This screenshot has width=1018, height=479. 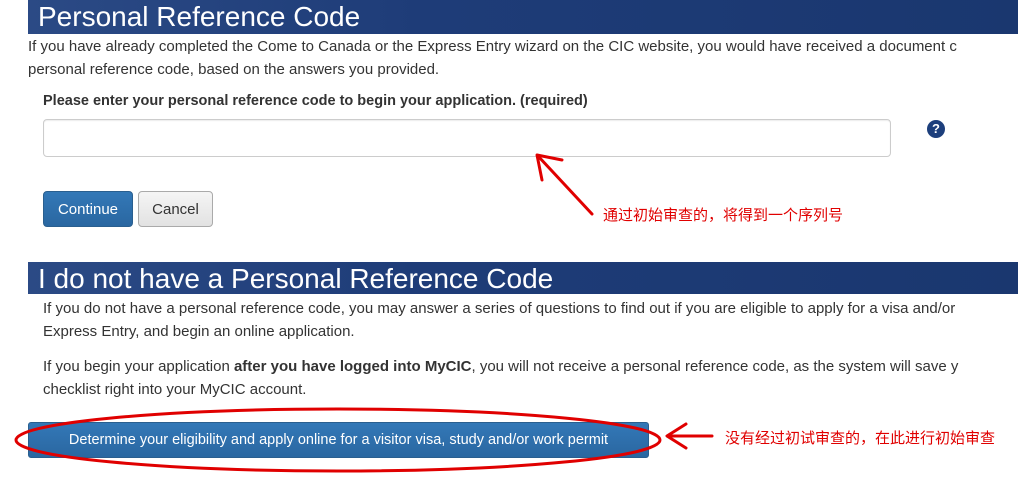 What do you see at coordinates (689, 436) in the screenshot?
I see `arrow-to-determine-button` at bounding box center [689, 436].